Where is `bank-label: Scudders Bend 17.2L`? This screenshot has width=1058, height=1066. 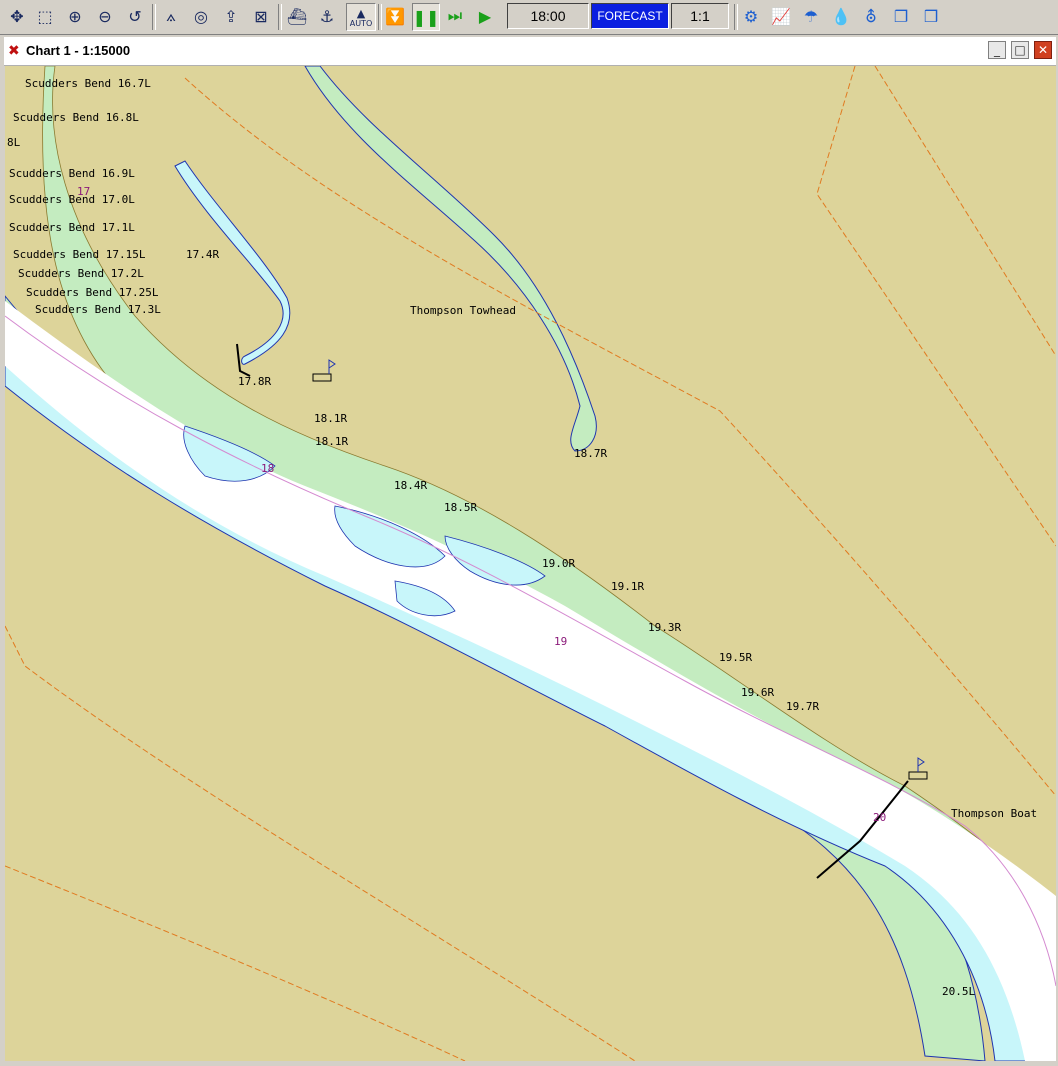
bank-label: Scudders Bend 17.2L is located at coordinates (81, 273).